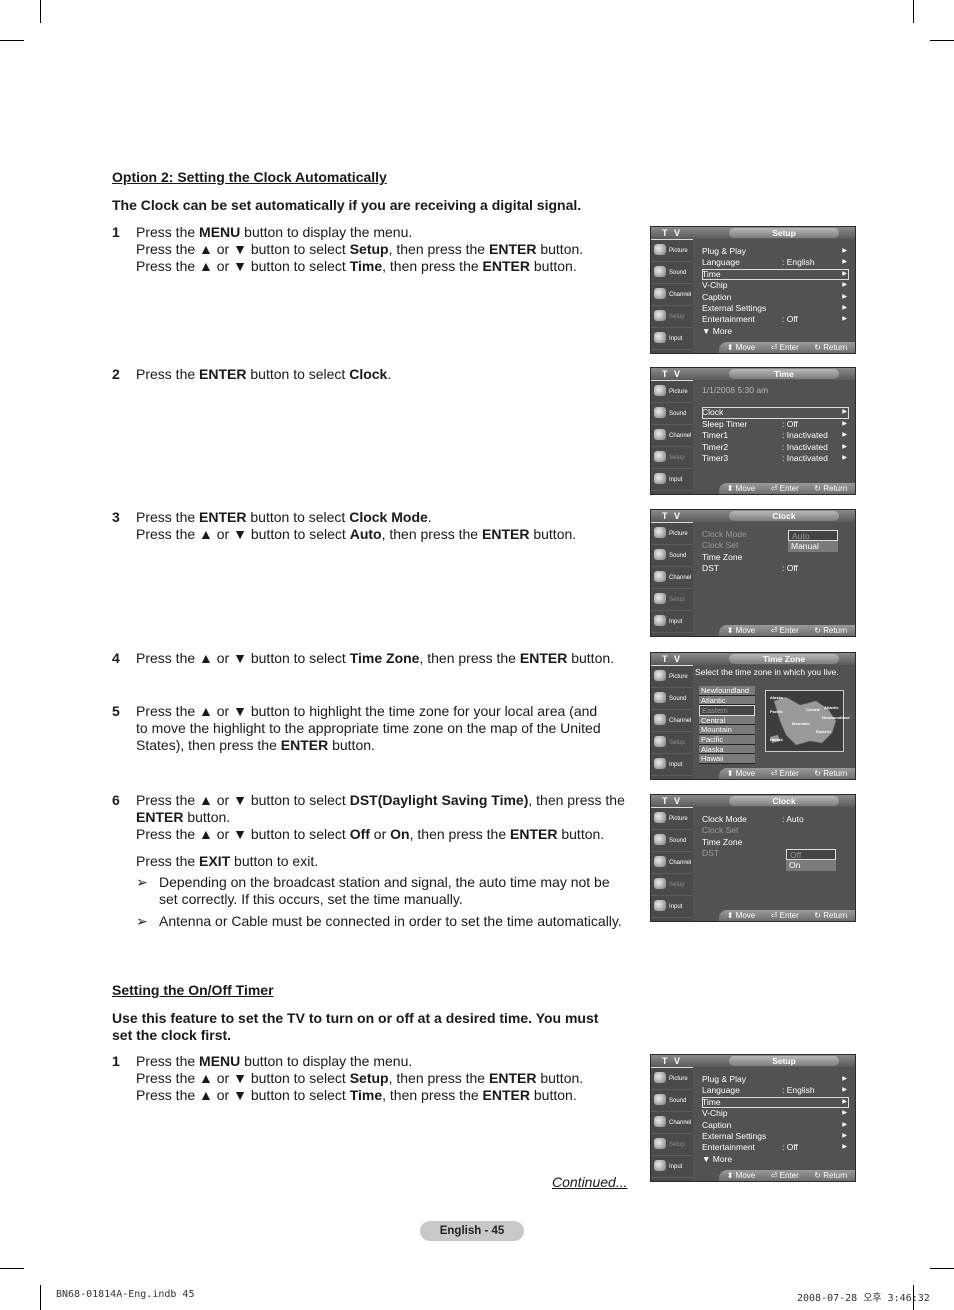 The width and height of the screenshot is (954, 1310). Describe the element at coordinates (813, 546) in the screenshot. I see `osd-dropdown-option: Manual` at that location.